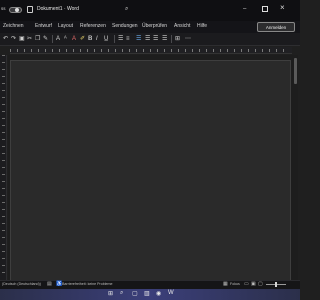 The image size is (320, 300). What do you see at coordinates (128, 39) in the screenshot?
I see `numbering-icon: ≡` at bounding box center [128, 39].